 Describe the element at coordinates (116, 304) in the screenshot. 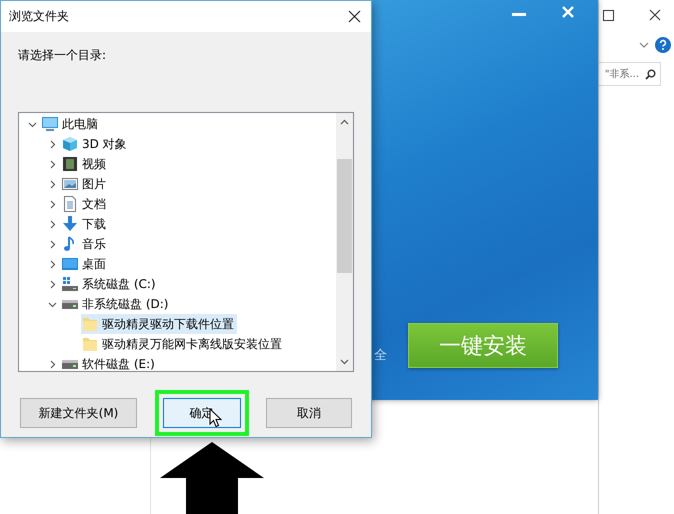

I see `tree-item: 非系统磁盘 (D:)` at that location.